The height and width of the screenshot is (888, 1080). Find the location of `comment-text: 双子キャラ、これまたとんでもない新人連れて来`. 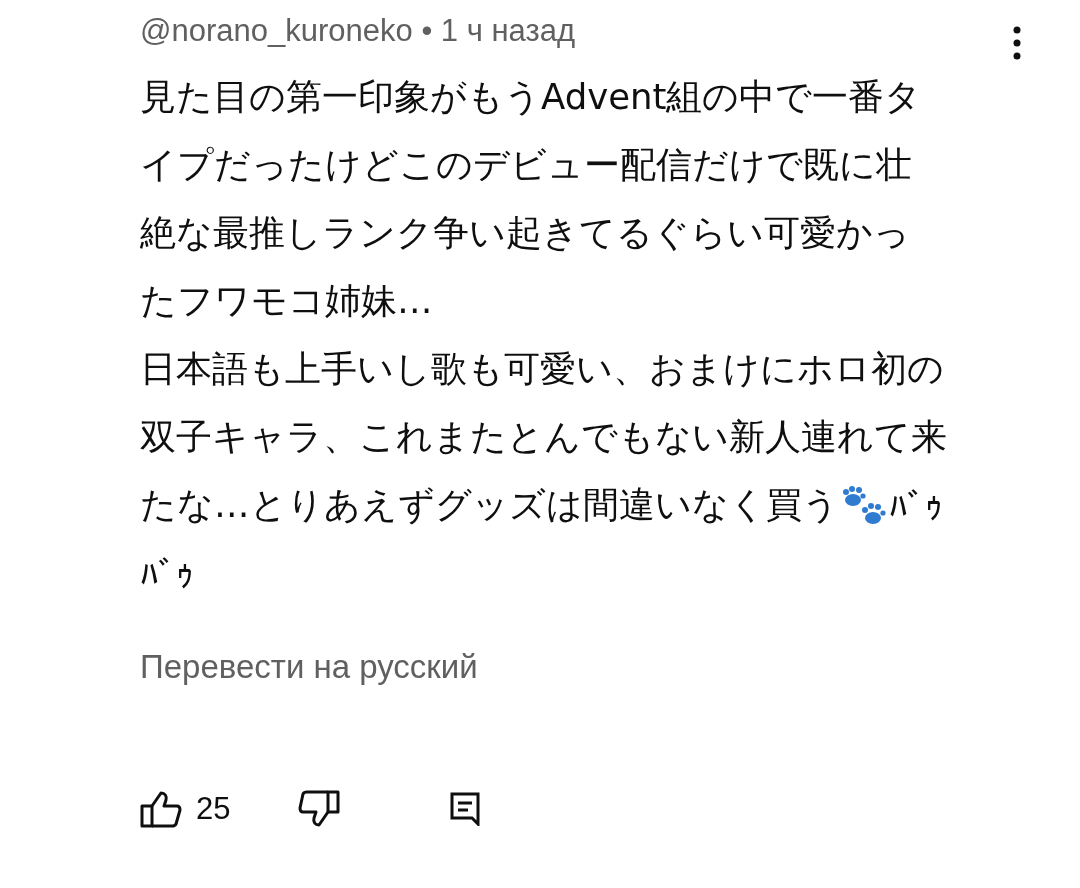

comment-text: 双子キャラ、これまたとんでもない新人連れて来 is located at coordinates (543, 437).